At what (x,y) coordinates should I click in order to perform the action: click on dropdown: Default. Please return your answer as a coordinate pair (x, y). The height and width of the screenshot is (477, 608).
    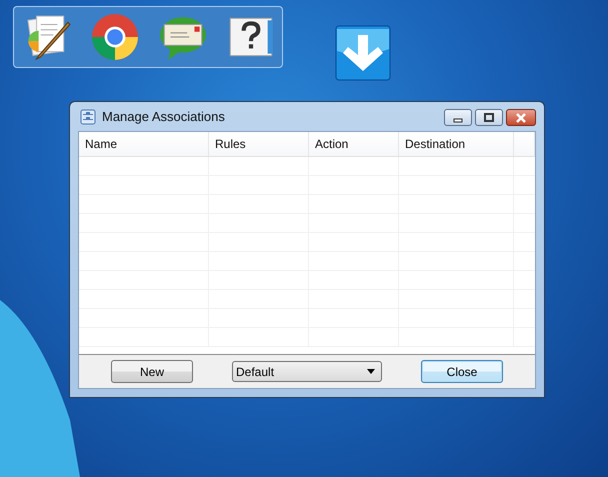
    Looking at the image, I should click on (307, 371).